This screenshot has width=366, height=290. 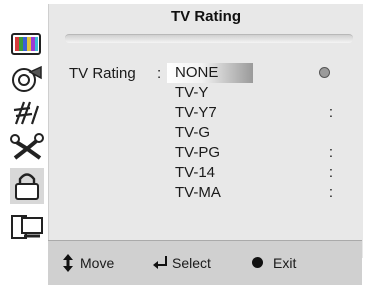 I want to click on channel-antenna-icon, so click(x=27, y=113).